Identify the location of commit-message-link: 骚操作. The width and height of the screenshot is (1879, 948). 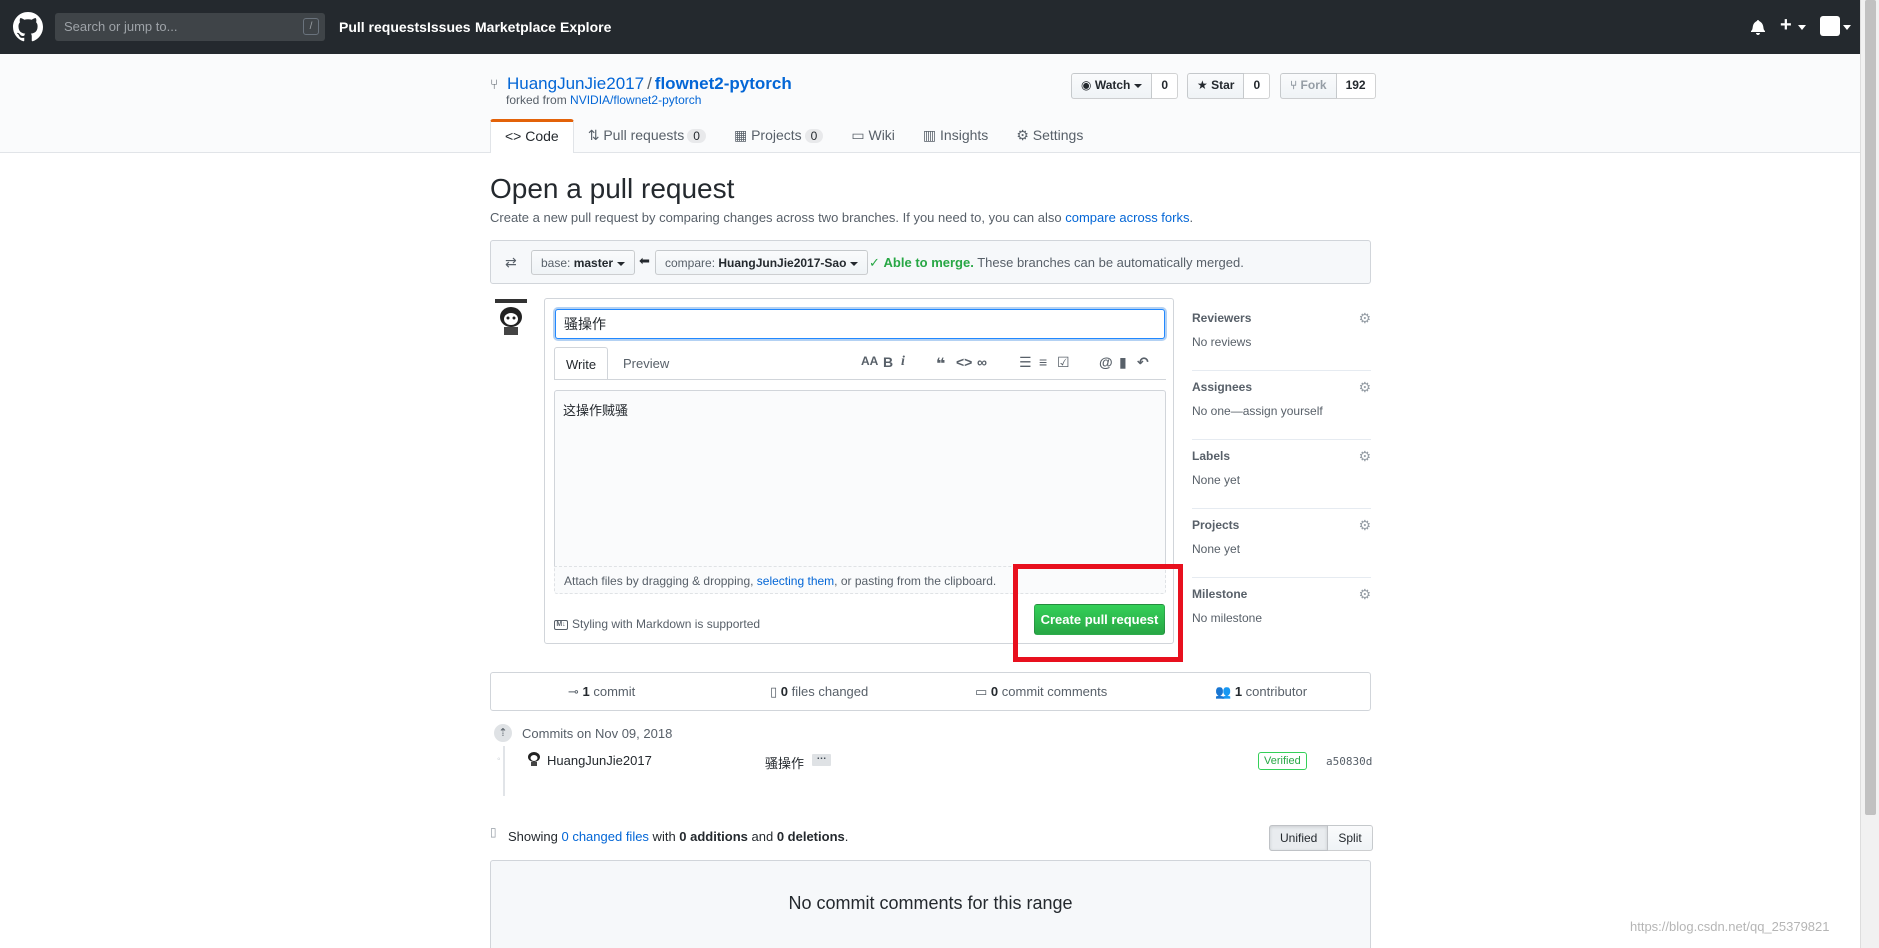
(784, 762).